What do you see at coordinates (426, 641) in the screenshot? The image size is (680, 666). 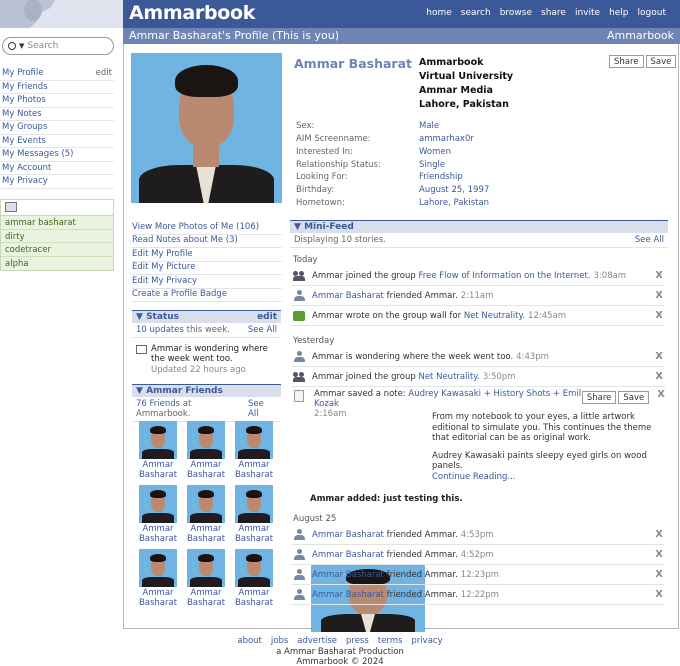 I see `footer-privacy-link: privacy` at bounding box center [426, 641].